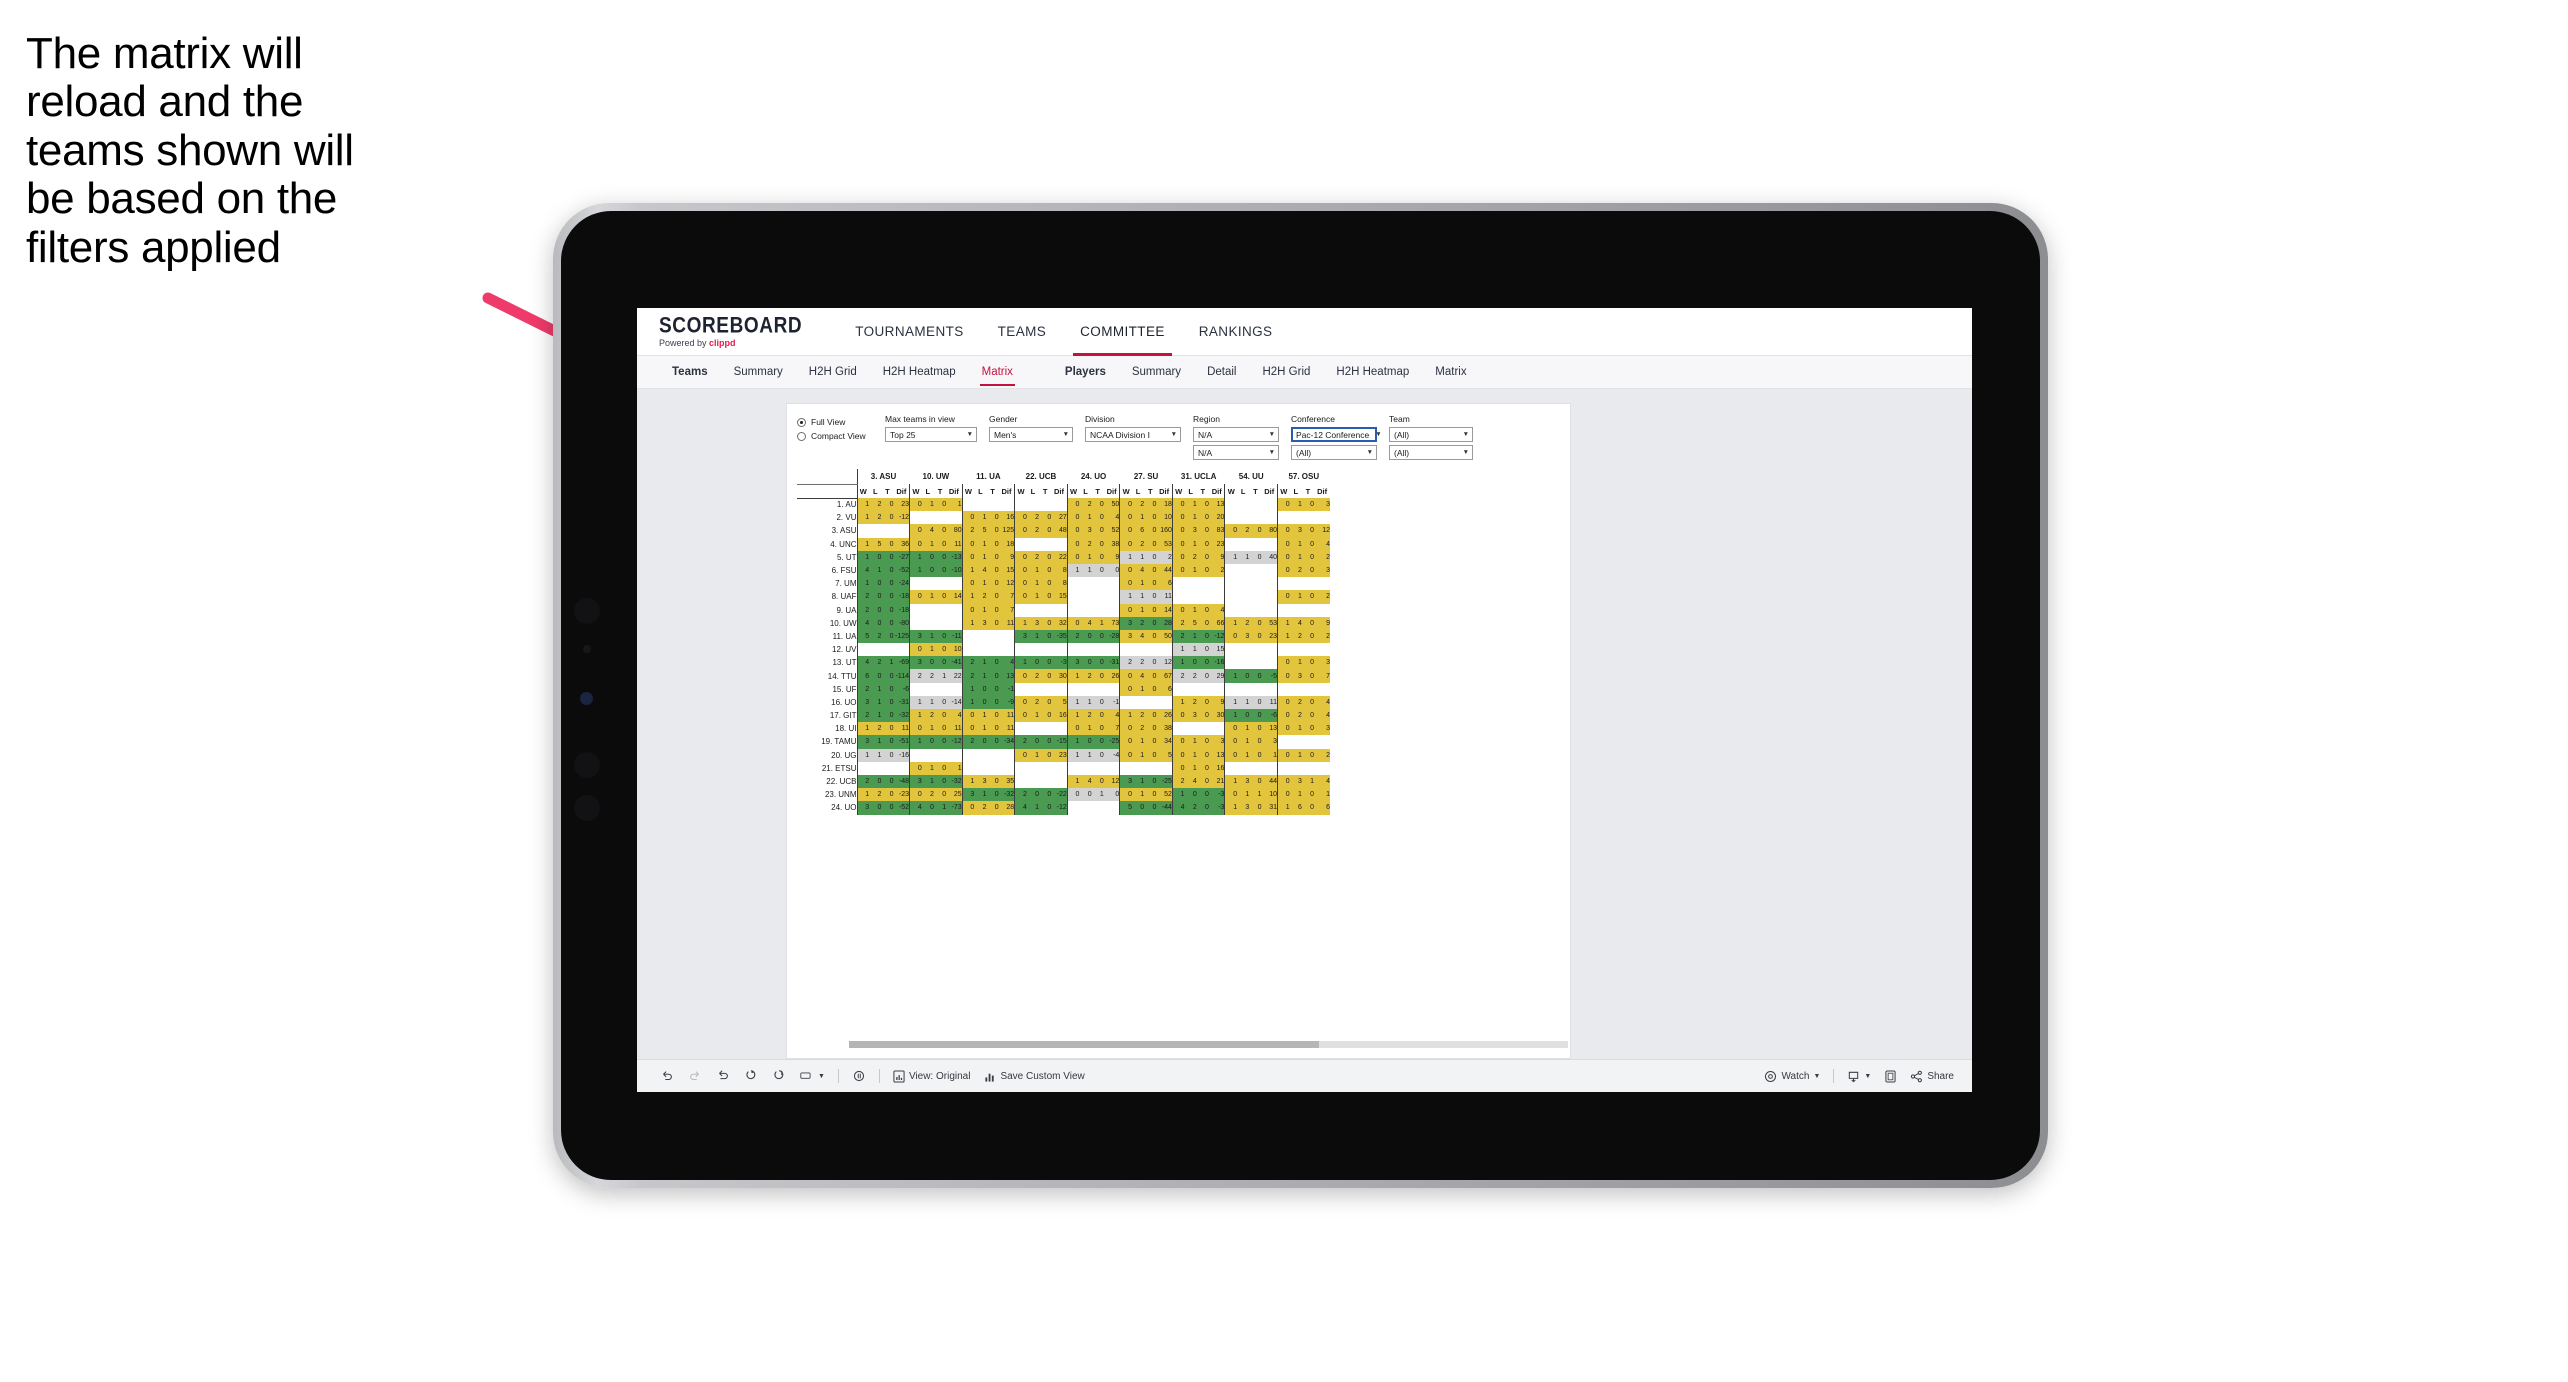 The width and height of the screenshot is (2568, 1382). What do you see at coordinates (1064, 729) in the screenshot?
I see `table-row: 18. UI 1 2 0 11 0 1 0 11 0 1 0 11 0 1 0 7 0 2 0 38 0 1 0 13 0 1 0 3` at bounding box center [1064, 729].